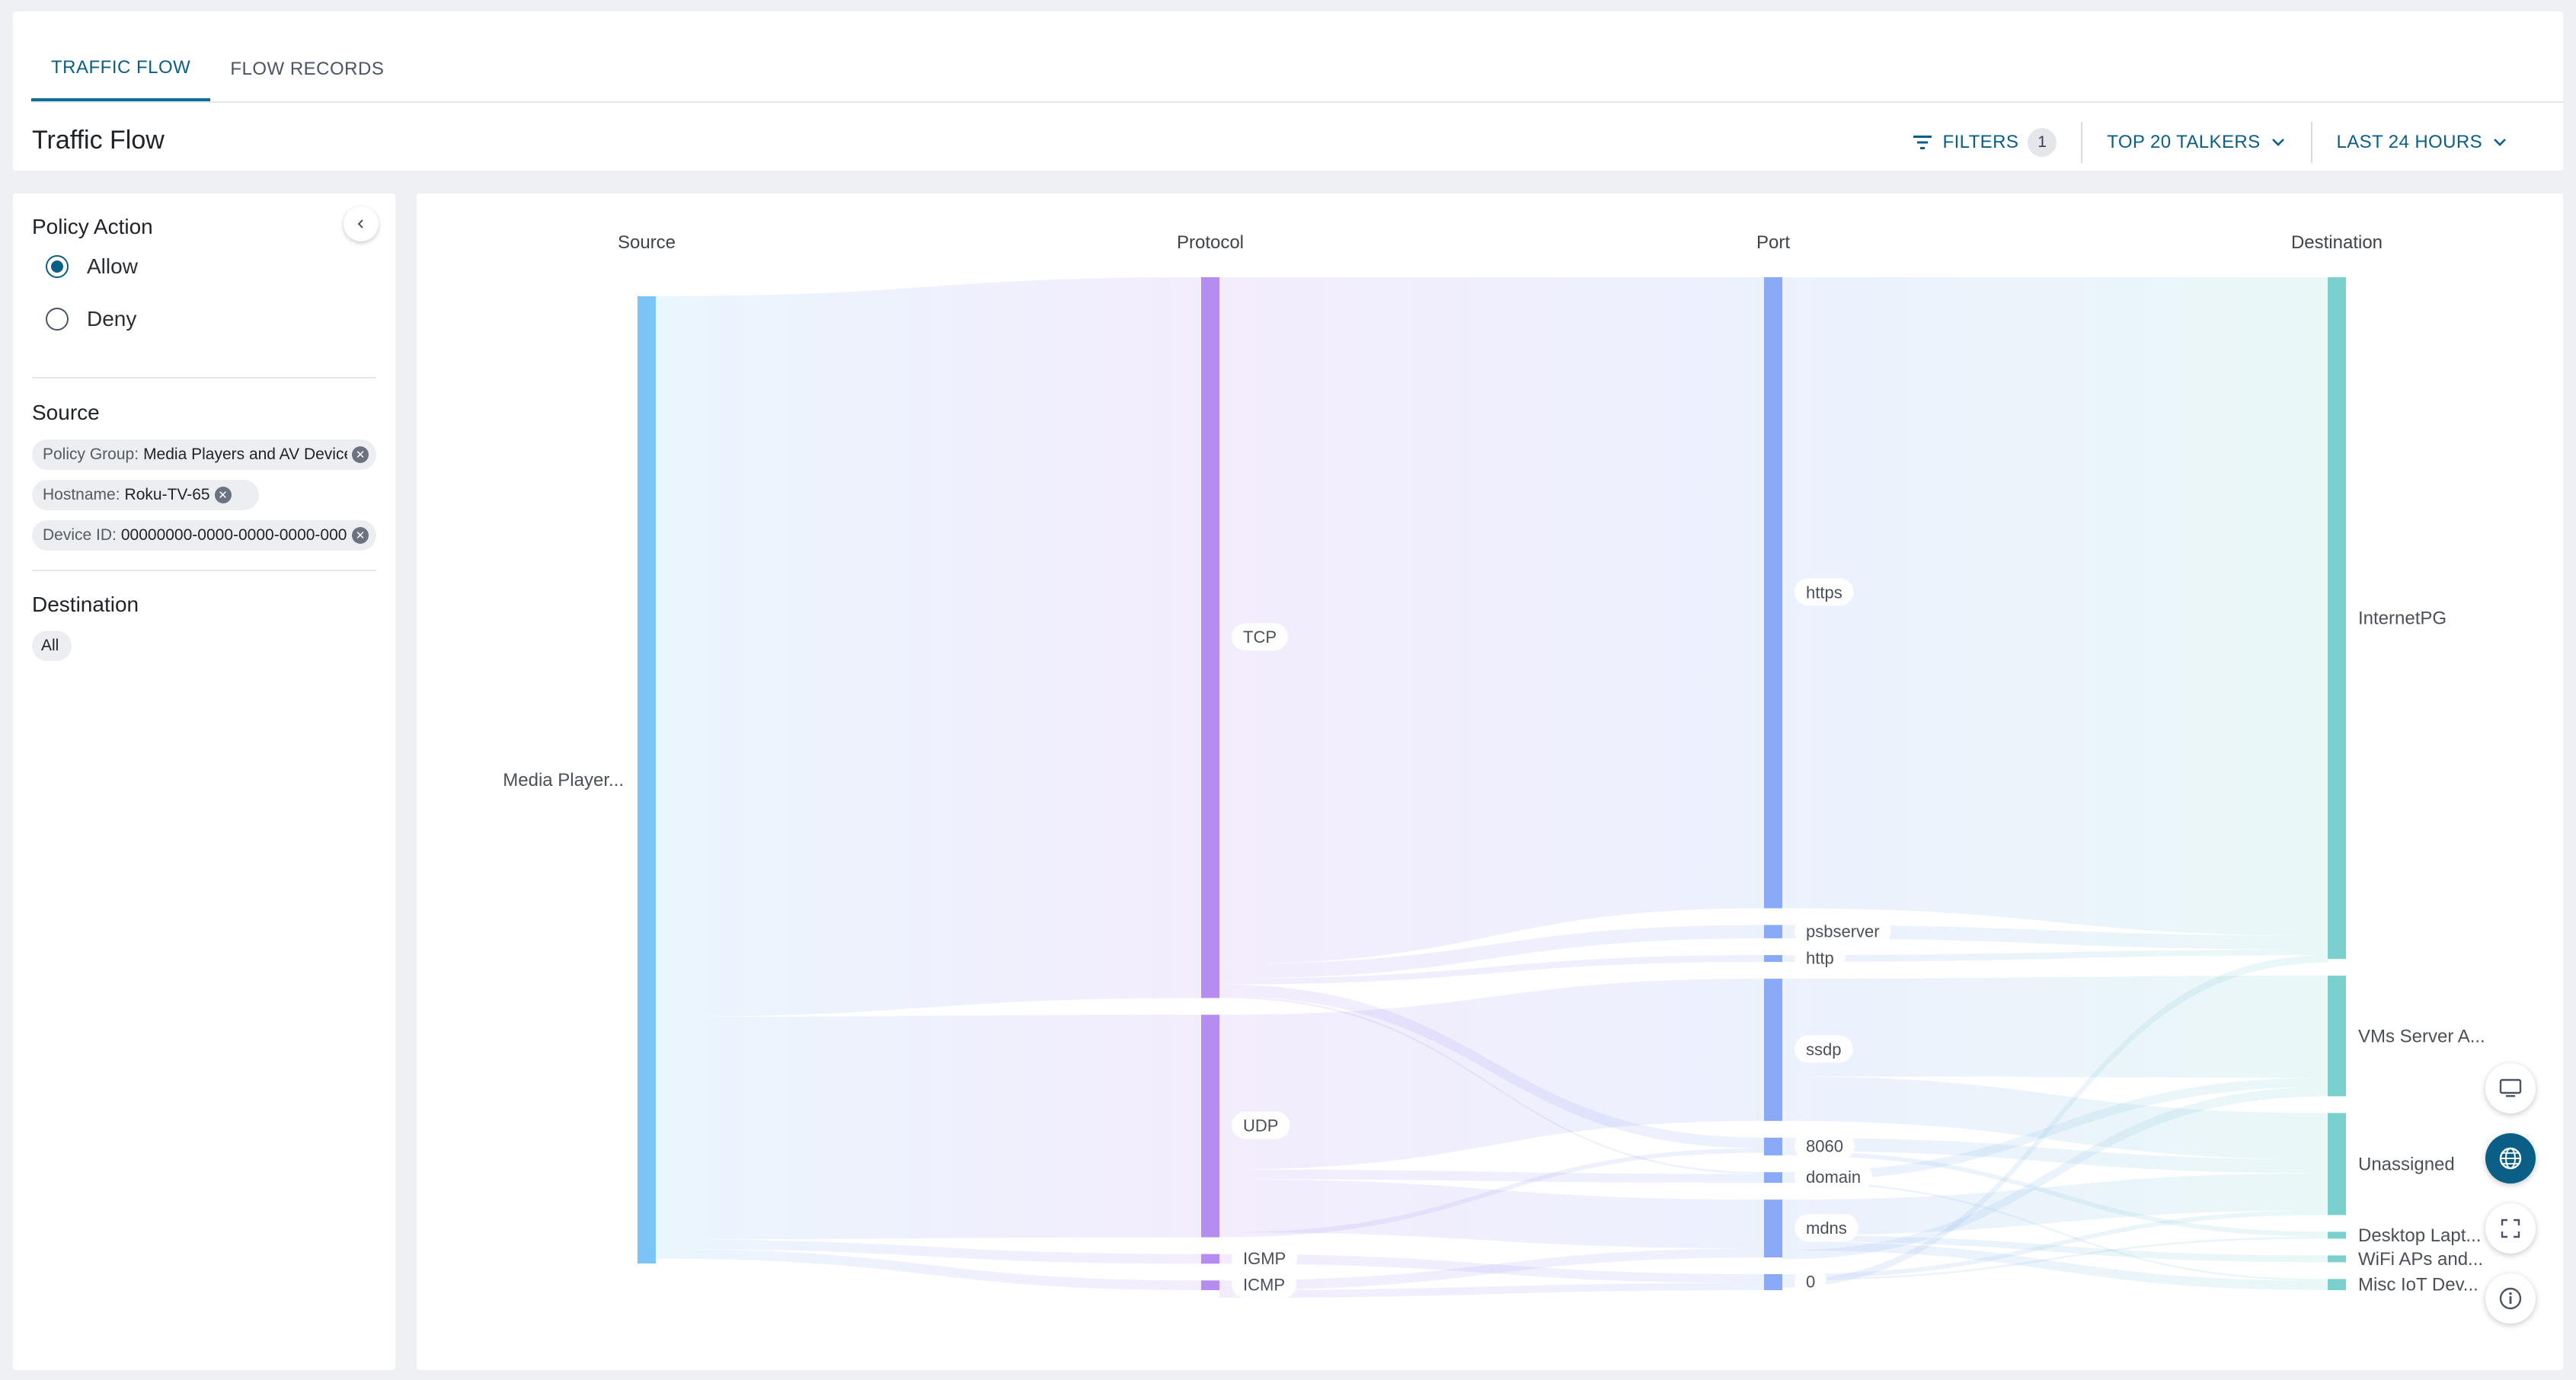  I want to click on filter-icon, so click(1922, 142).